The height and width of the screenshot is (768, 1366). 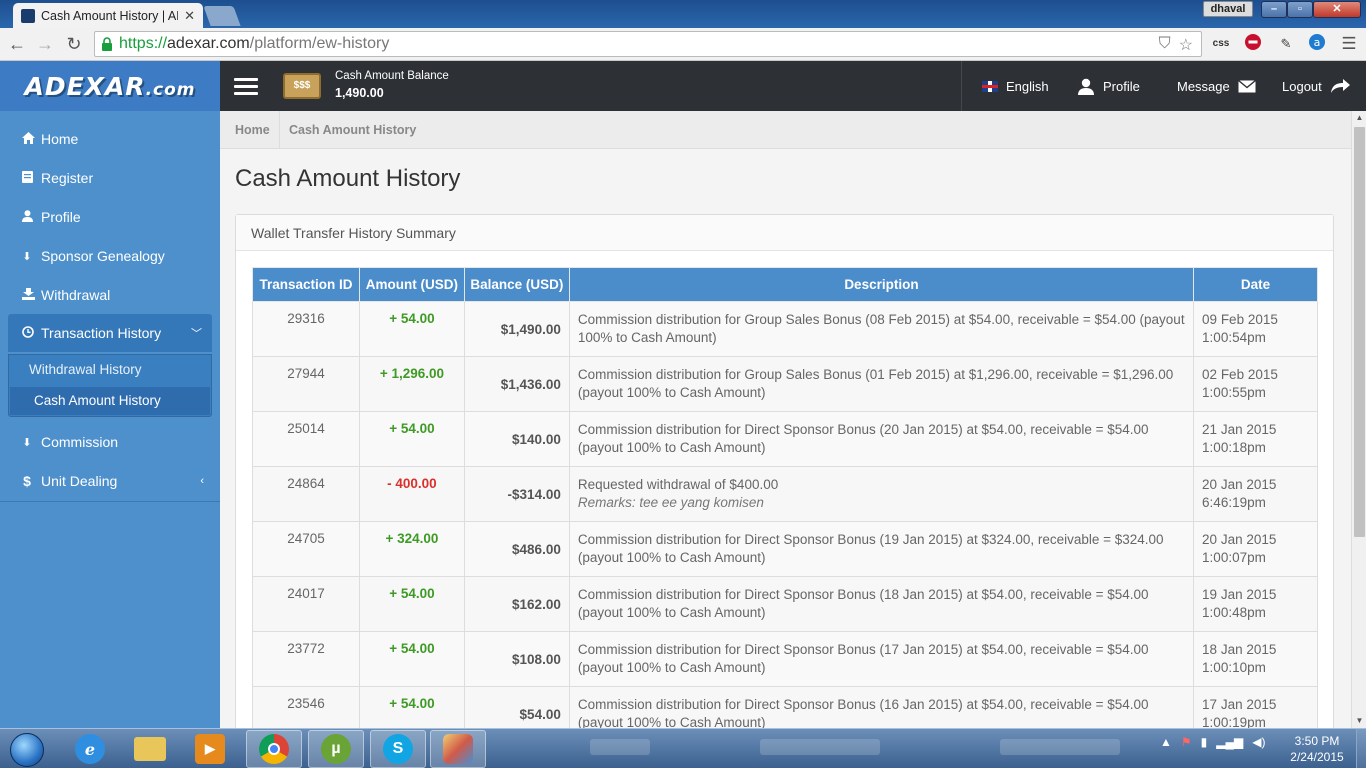 I want to click on sidebar-item-commission: ⬇ Commission, so click(x=110, y=442).